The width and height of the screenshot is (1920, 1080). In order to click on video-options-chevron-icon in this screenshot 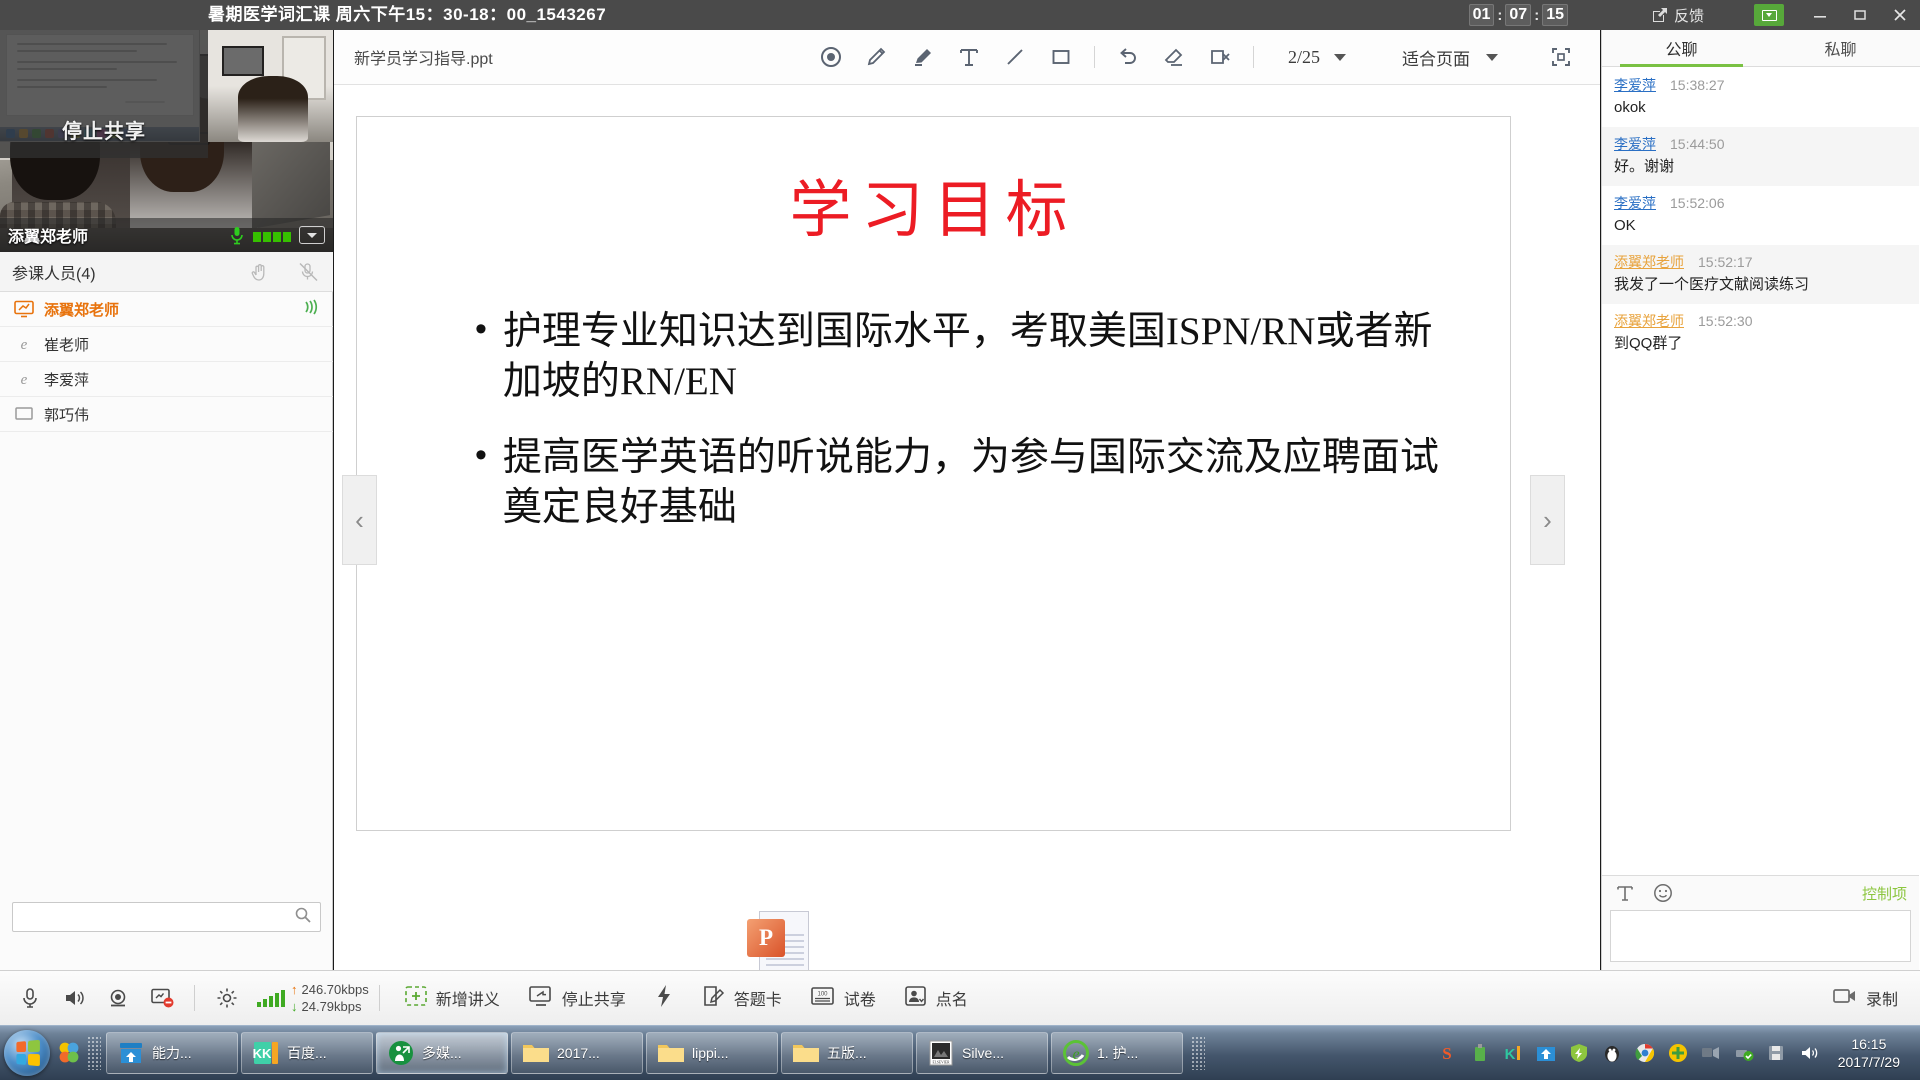, I will do `click(312, 235)`.